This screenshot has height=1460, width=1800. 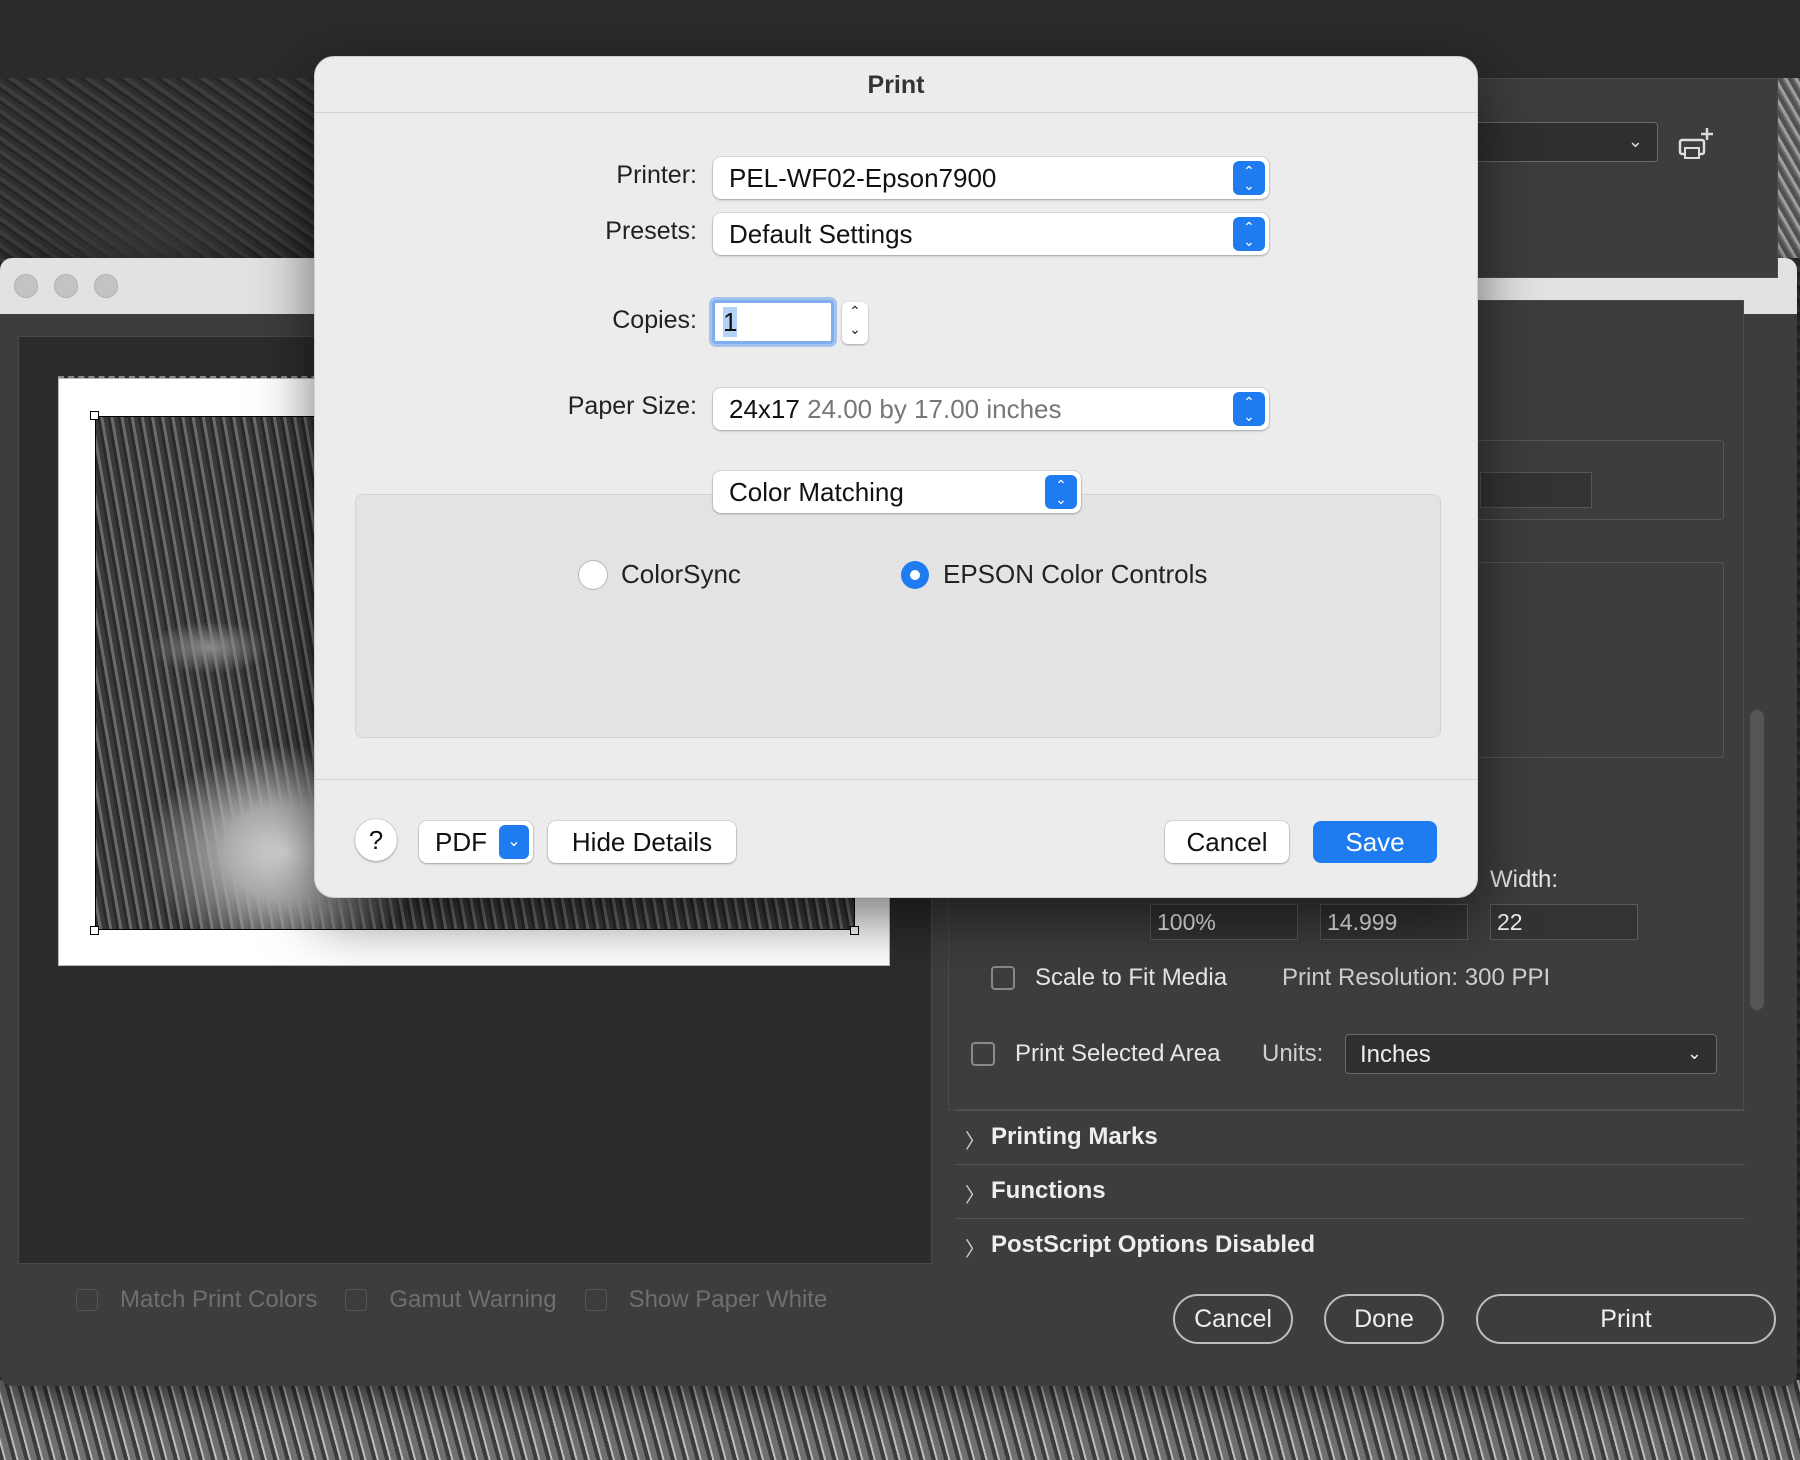 What do you see at coordinates (642, 842) in the screenshot?
I see `hide-details-button: Hide Details` at bounding box center [642, 842].